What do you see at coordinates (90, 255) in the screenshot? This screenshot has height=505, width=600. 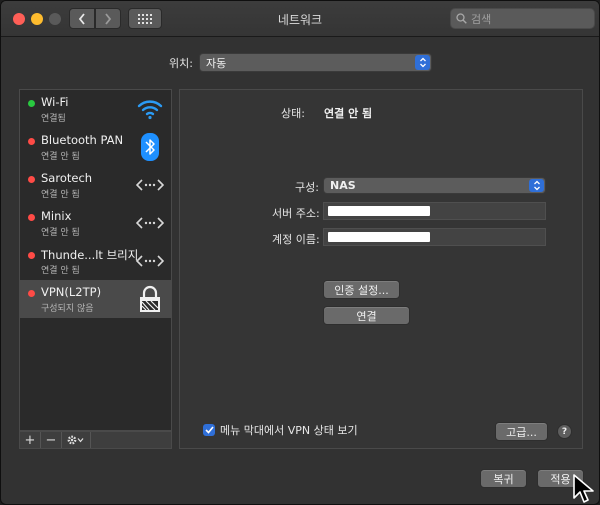 I see `service-name: Thunde...lt 브리지` at bounding box center [90, 255].